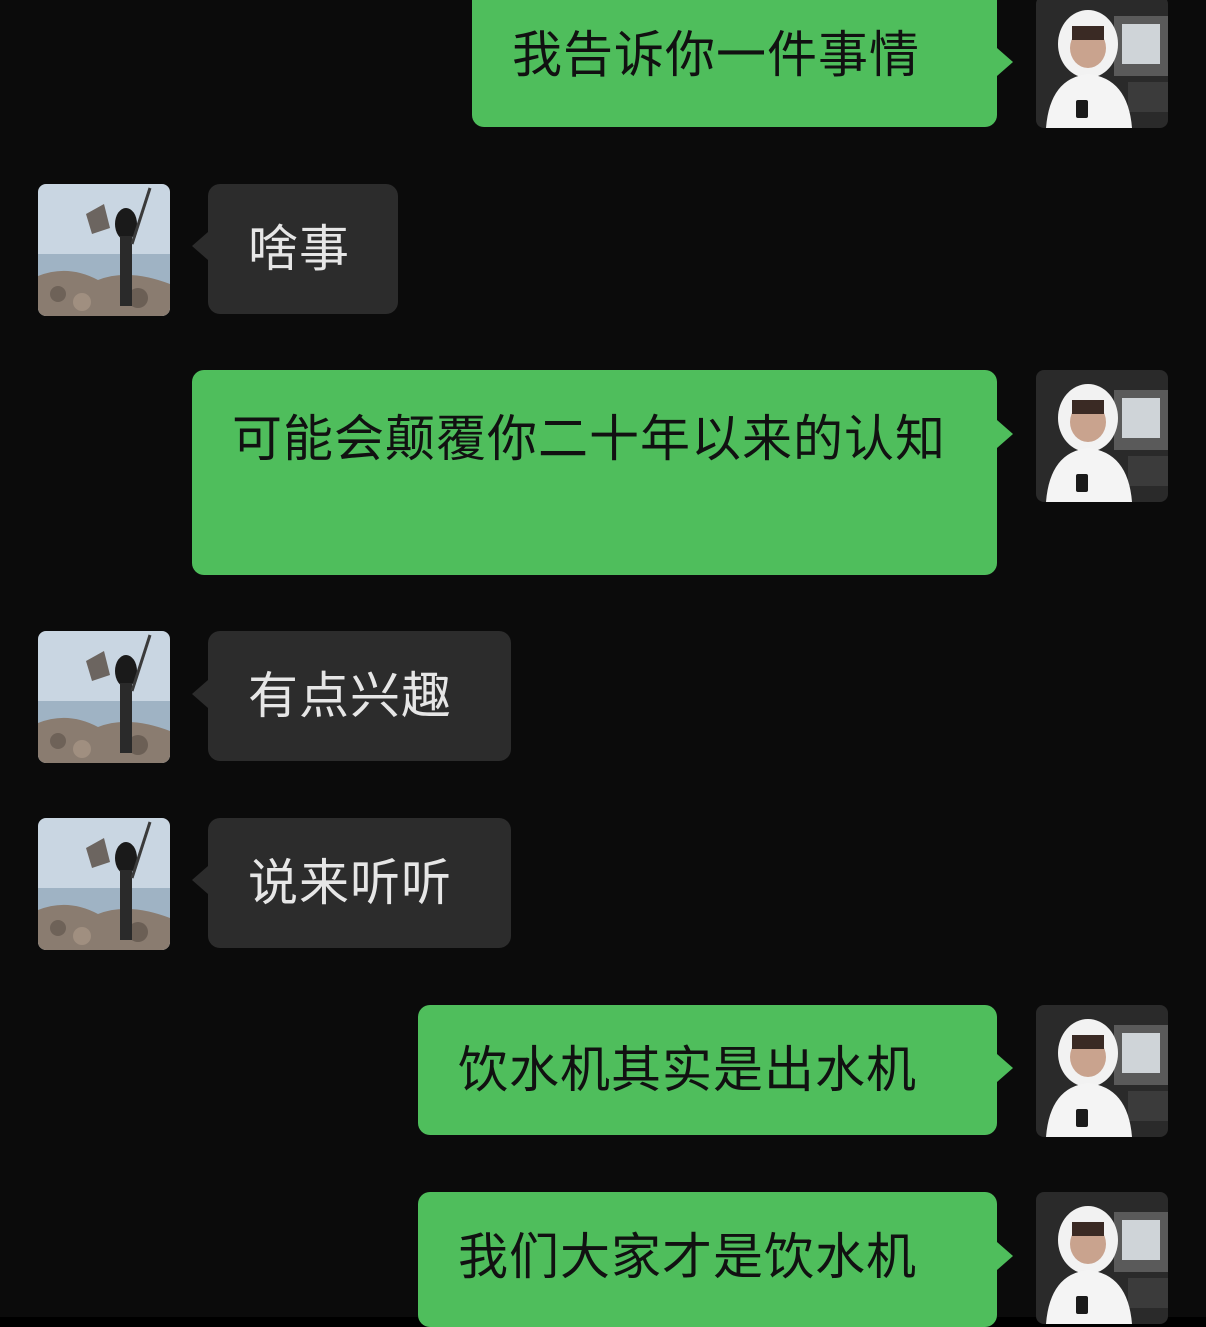 This screenshot has height=1327, width=1206. I want to click on message-bubble-outgoing: 我告诉你一件事情, so click(734, 63).